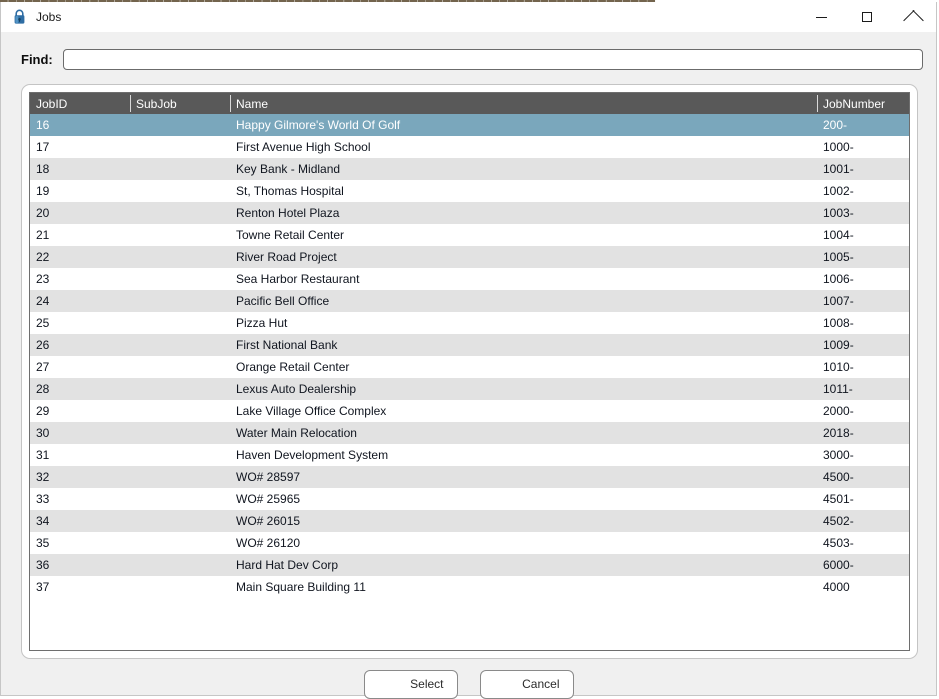  Describe the element at coordinates (863, 477) in the screenshot. I see `cell-jobnumber: 4500-` at that location.